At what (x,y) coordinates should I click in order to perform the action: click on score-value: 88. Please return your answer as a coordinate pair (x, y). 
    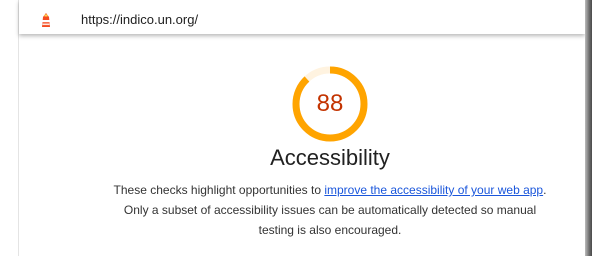
    Looking at the image, I should click on (330, 103).